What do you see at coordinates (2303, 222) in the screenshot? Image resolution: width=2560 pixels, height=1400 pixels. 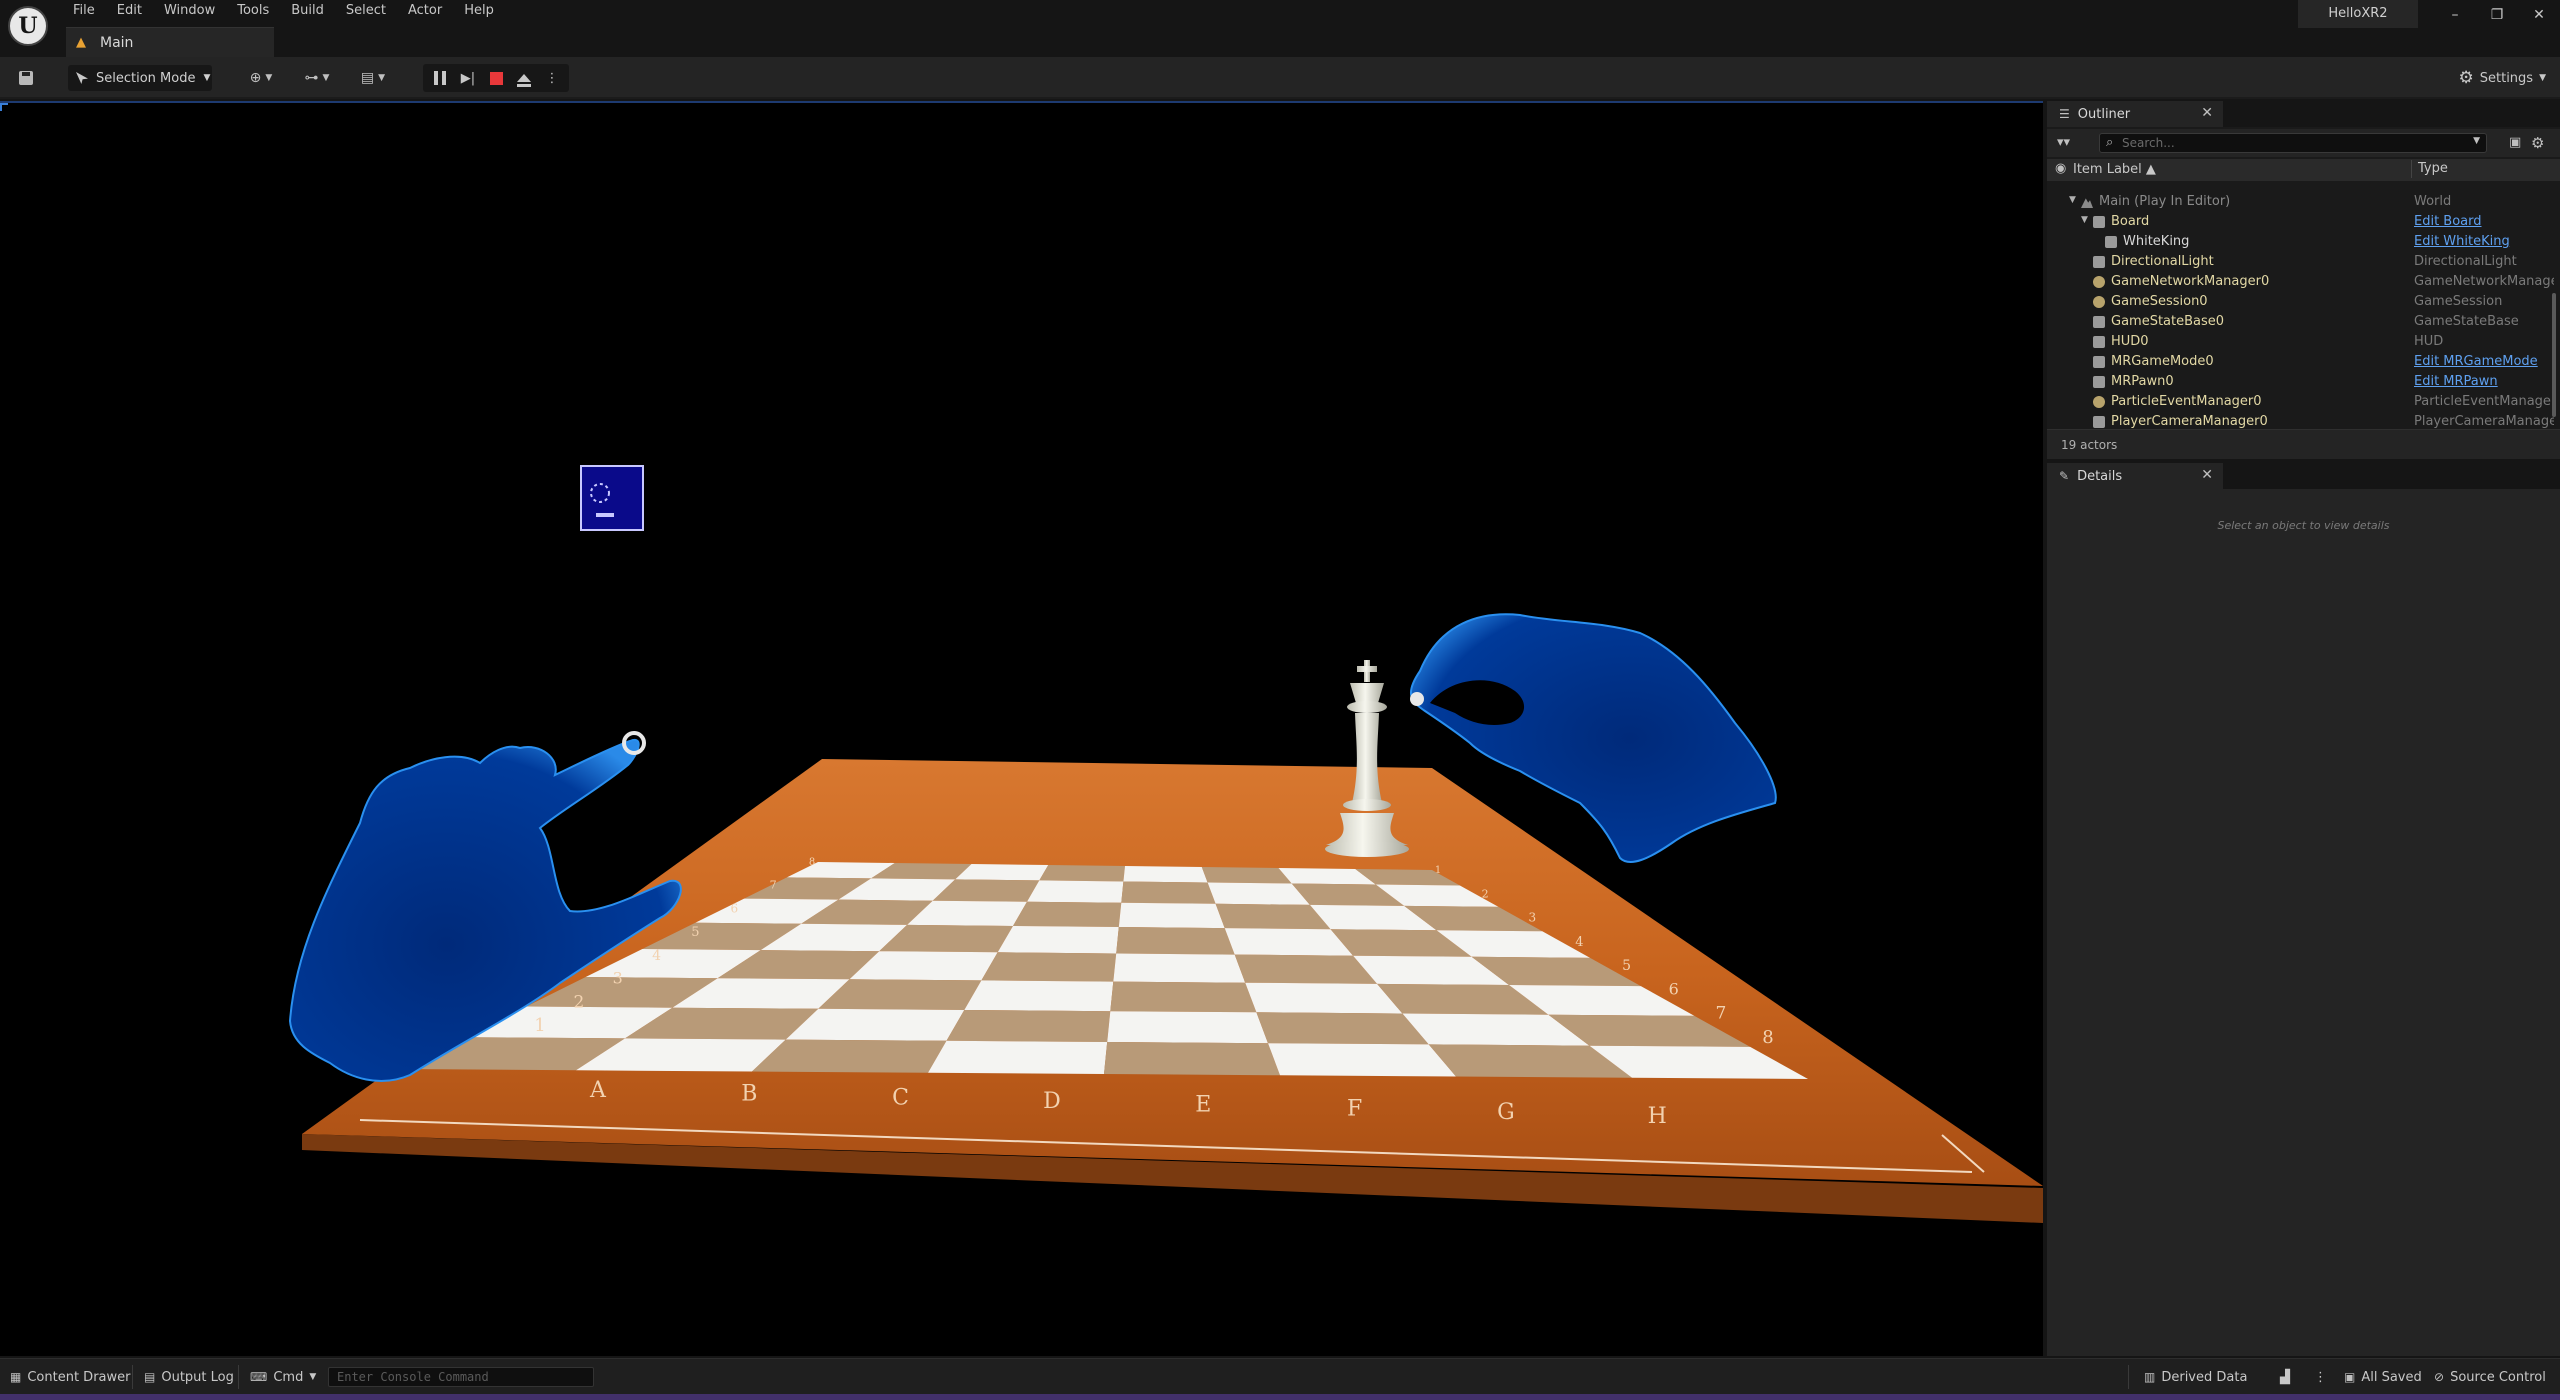 I see `outliner-row: ▼ Board Edit Board` at bounding box center [2303, 222].